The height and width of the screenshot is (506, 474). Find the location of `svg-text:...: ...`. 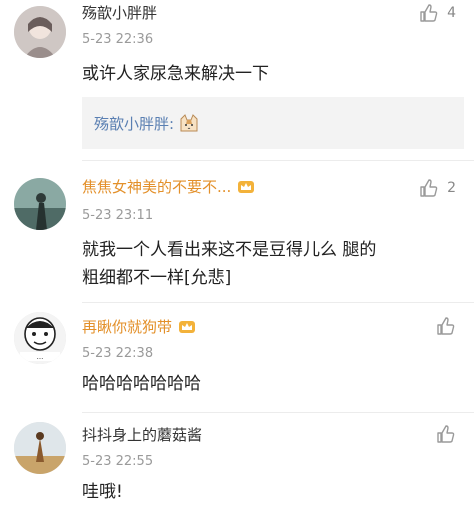

svg-text:...: ... is located at coordinates (40, 357).